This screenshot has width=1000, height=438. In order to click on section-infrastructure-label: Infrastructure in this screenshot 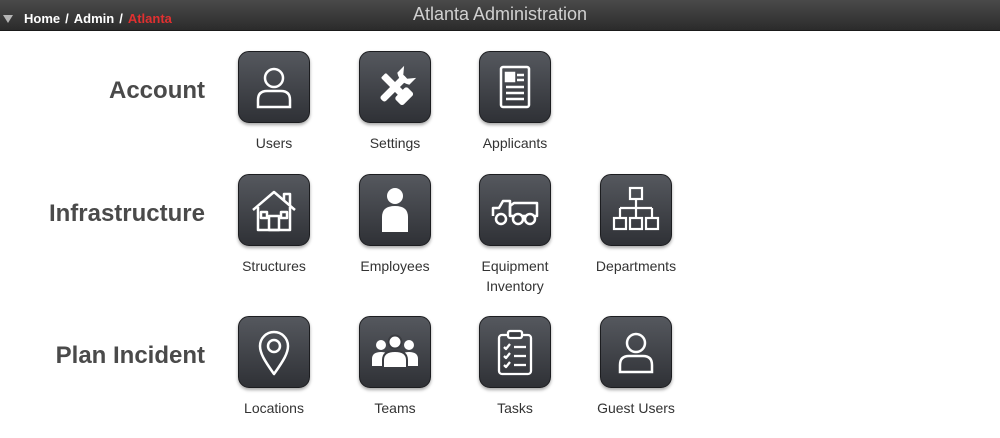, I will do `click(126, 213)`.